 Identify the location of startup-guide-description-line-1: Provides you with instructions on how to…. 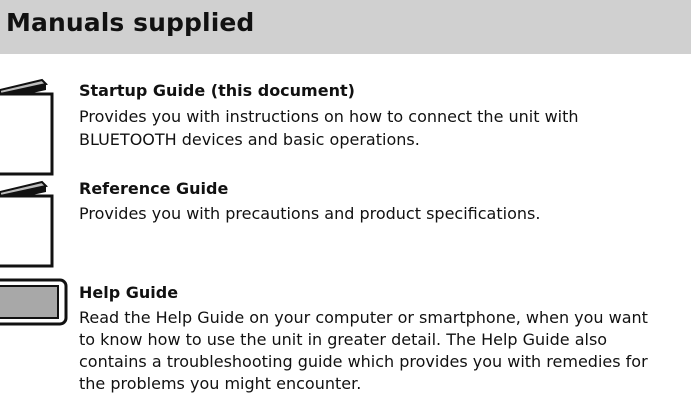
(329, 116).